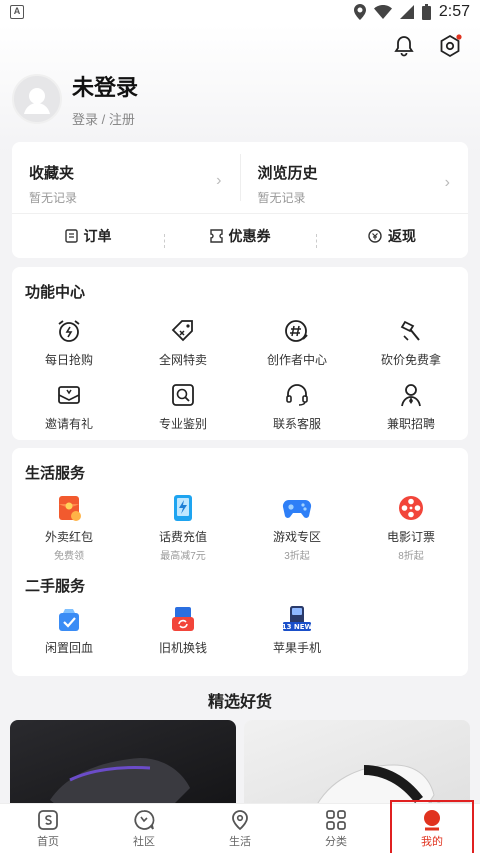  I want to click on cashback-button: 返现, so click(392, 237).